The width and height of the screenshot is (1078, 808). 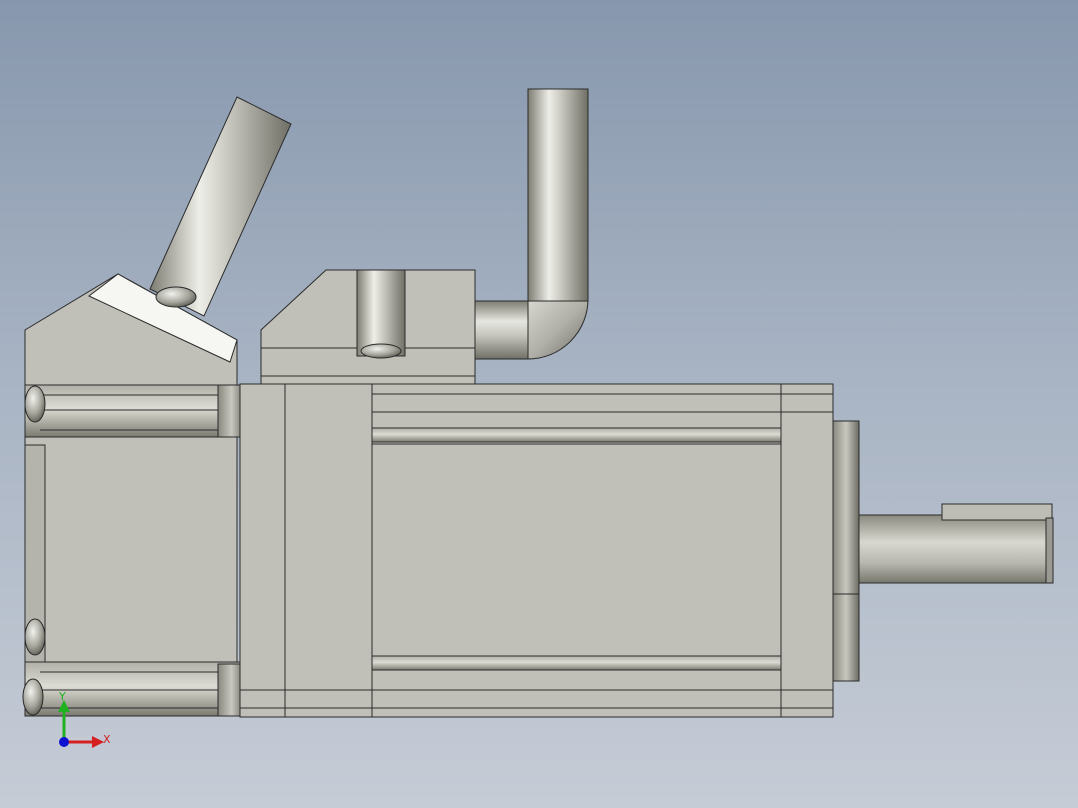 What do you see at coordinates (424, 237) in the screenshot?
I see `motor-part-right-connector` at bounding box center [424, 237].